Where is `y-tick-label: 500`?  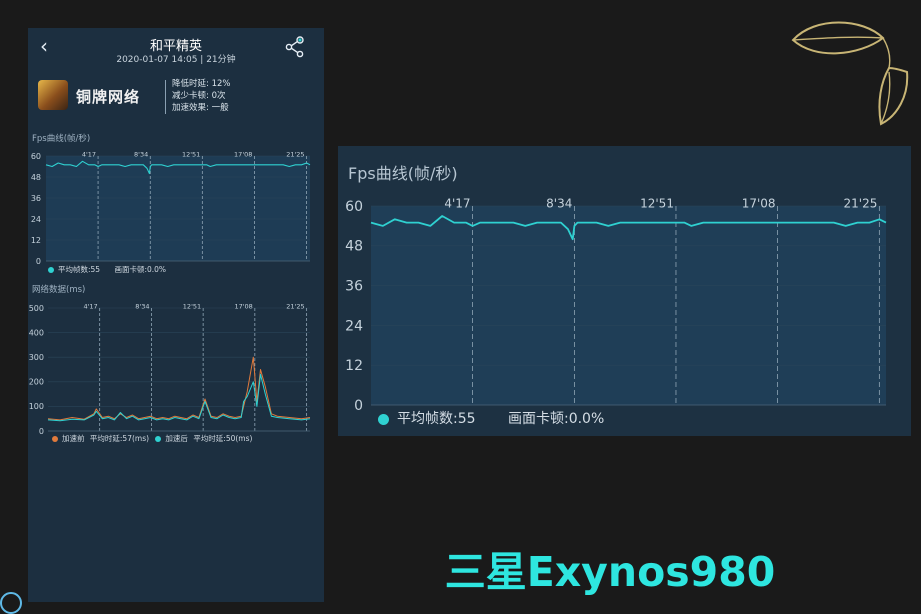
y-tick-label: 500 is located at coordinates (36, 308).